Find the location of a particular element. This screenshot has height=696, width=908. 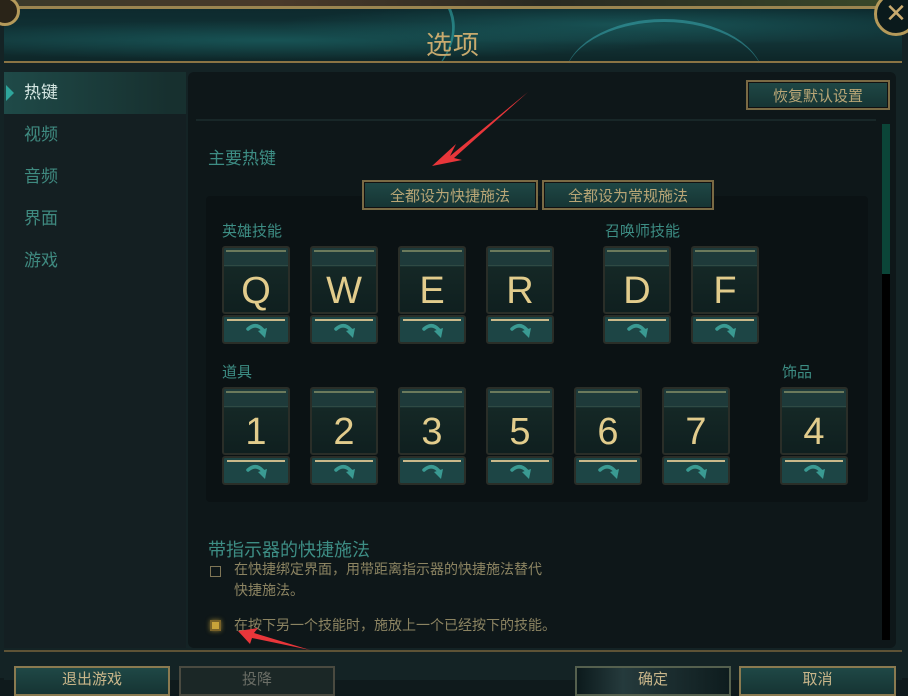

option-text-line: 快捷施法。 is located at coordinates (269, 591).